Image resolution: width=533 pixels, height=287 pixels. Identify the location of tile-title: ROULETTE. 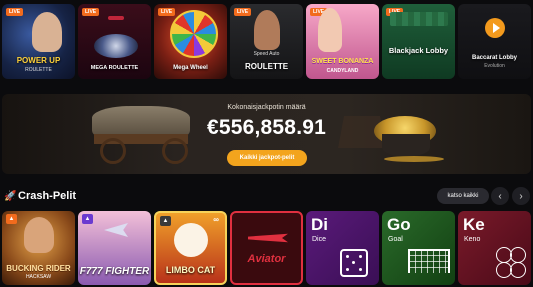
(266, 66).